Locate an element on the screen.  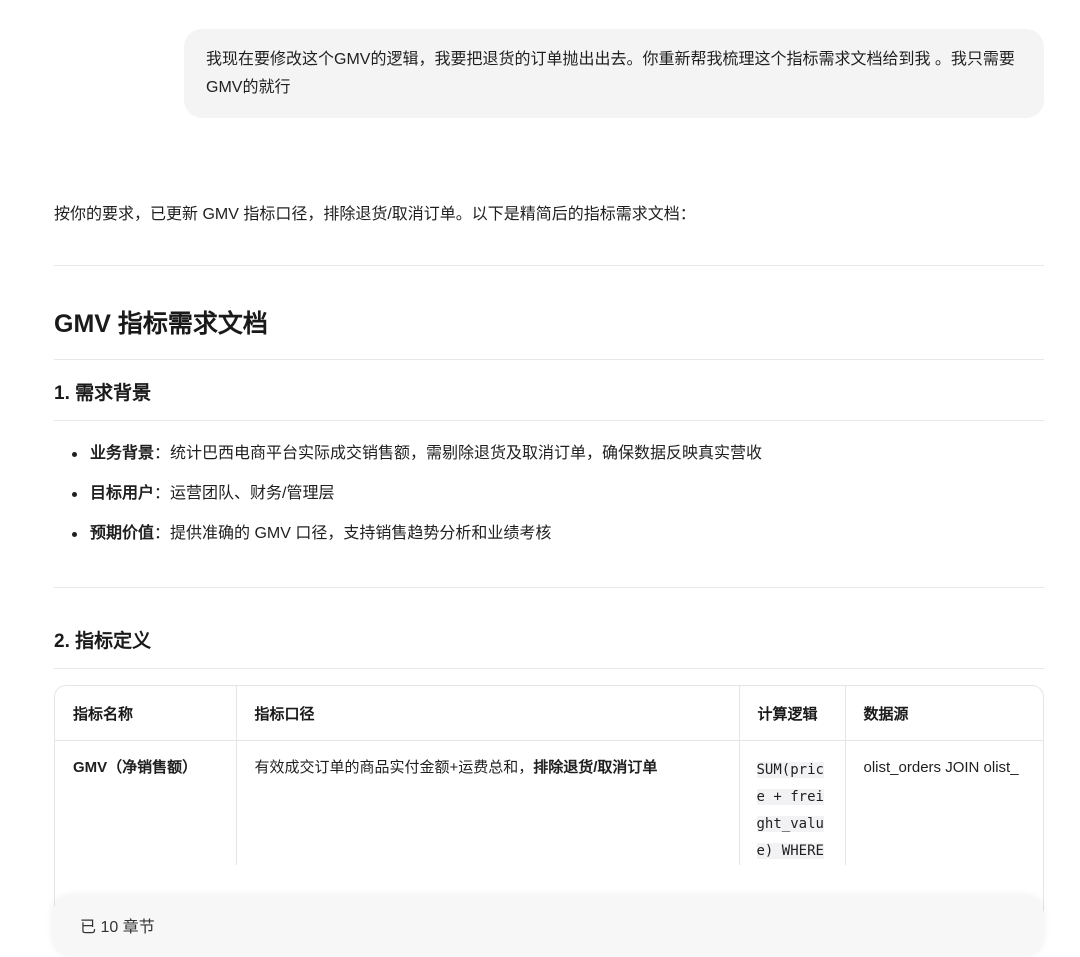
code-snippet: SUM(price + freight_value) WHERE is located at coordinates (793, 811).